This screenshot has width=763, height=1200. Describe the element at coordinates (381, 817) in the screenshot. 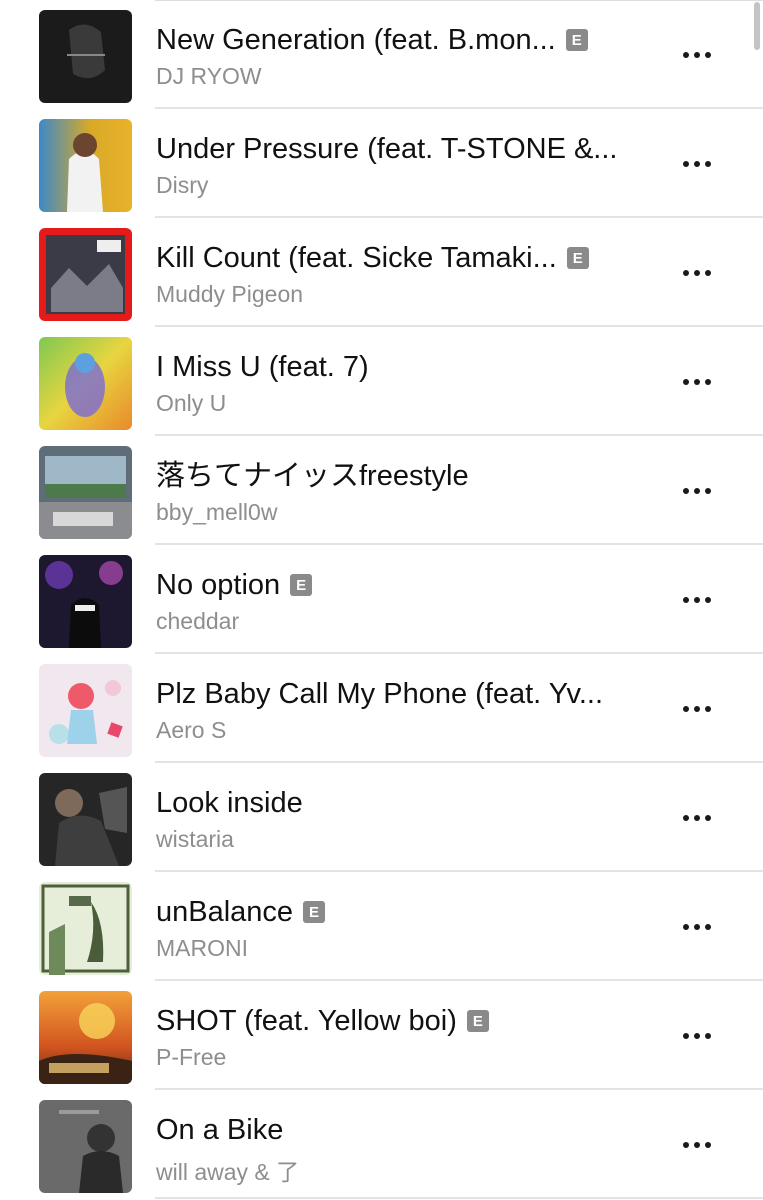

I see `song-row: Look inside wistaria` at that location.